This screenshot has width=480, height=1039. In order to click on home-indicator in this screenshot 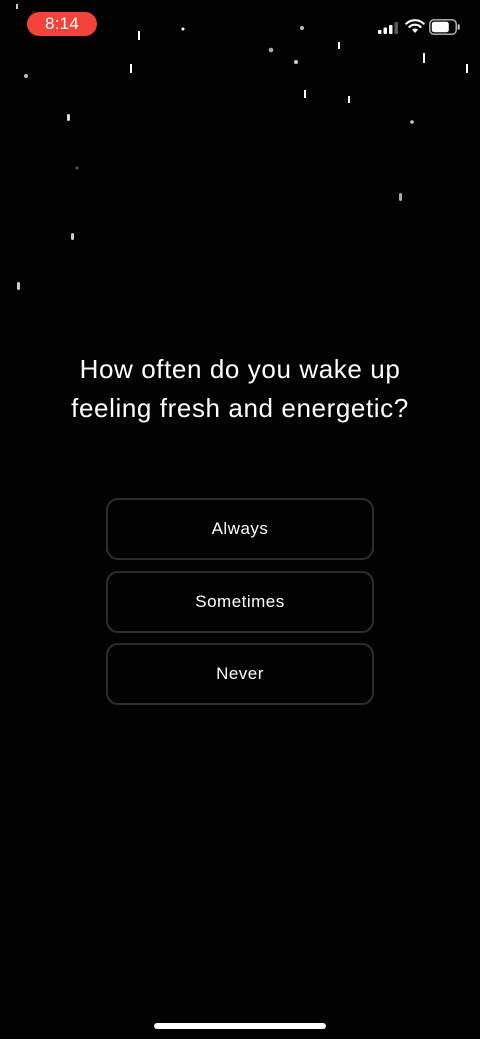, I will do `click(240, 1026)`.